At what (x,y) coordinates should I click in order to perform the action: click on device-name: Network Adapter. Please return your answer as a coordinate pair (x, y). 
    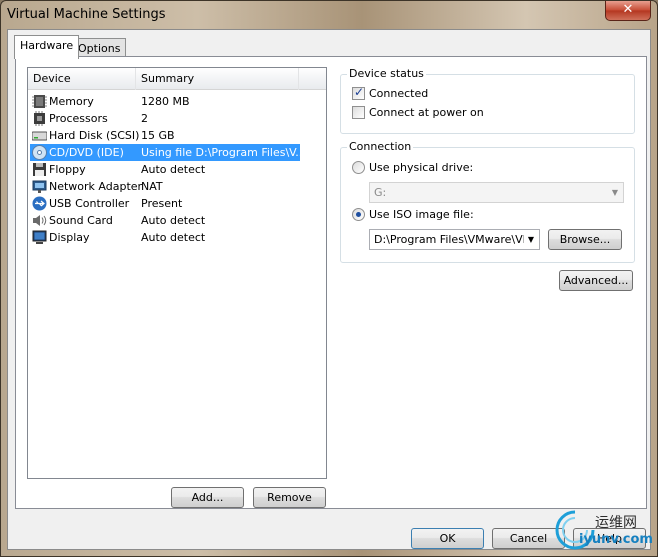
    Looking at the image, I should click on (96, 186).